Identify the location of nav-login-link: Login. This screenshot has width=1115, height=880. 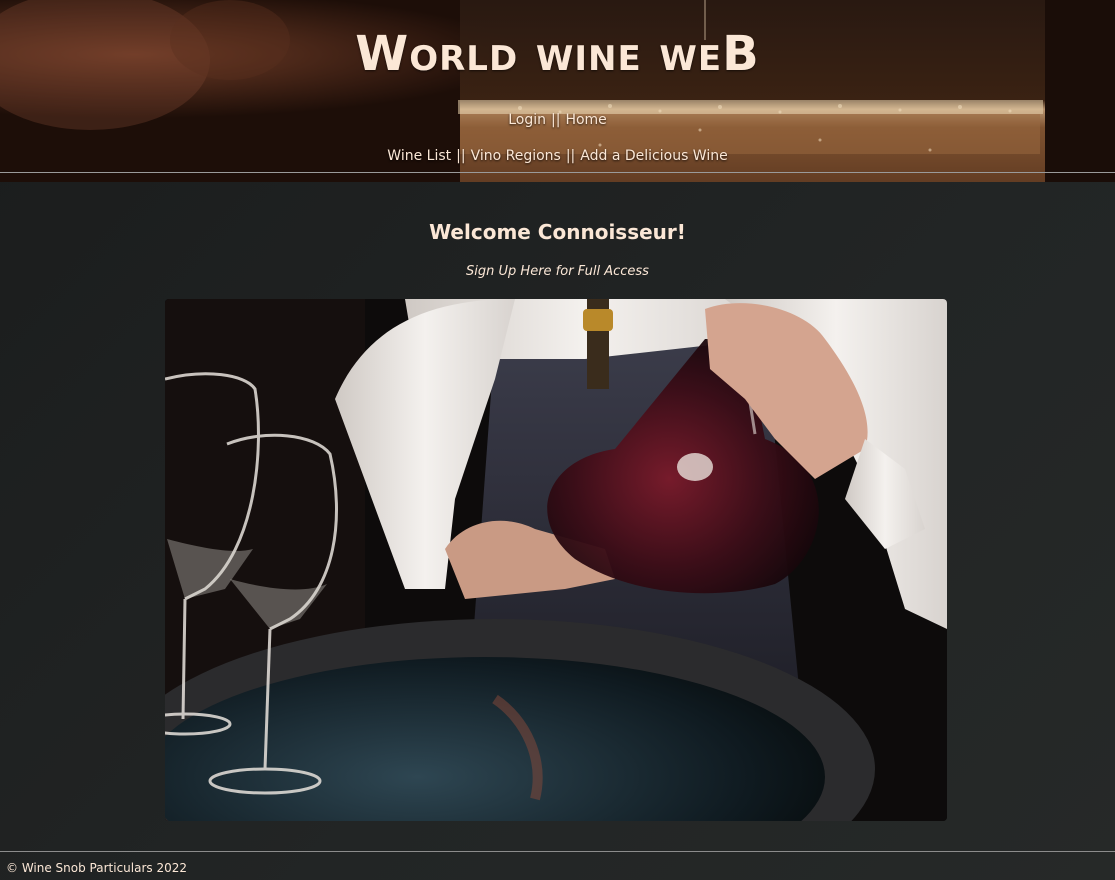
(527, 120).